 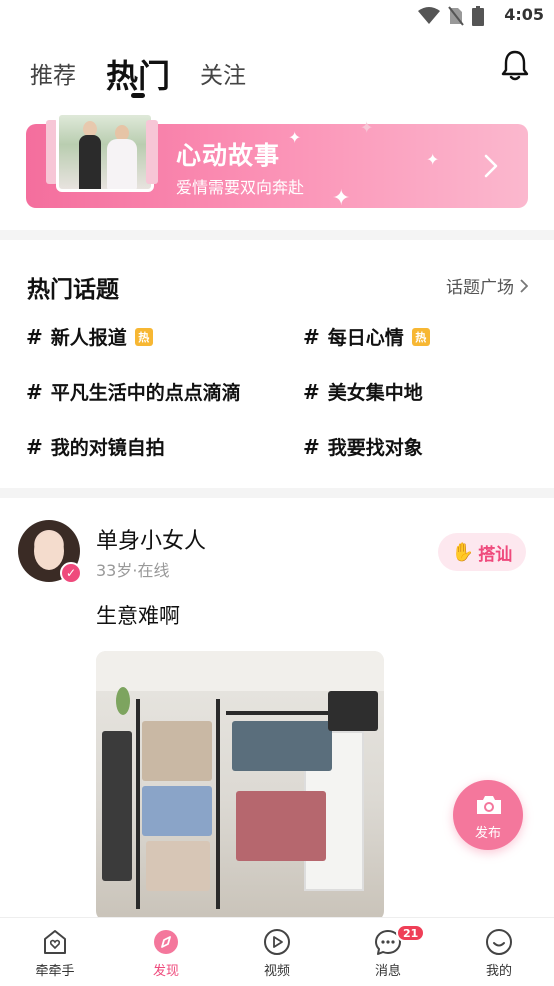 I want to click on topic-plaza-link: 话题广场, so click(x=487, y=285).